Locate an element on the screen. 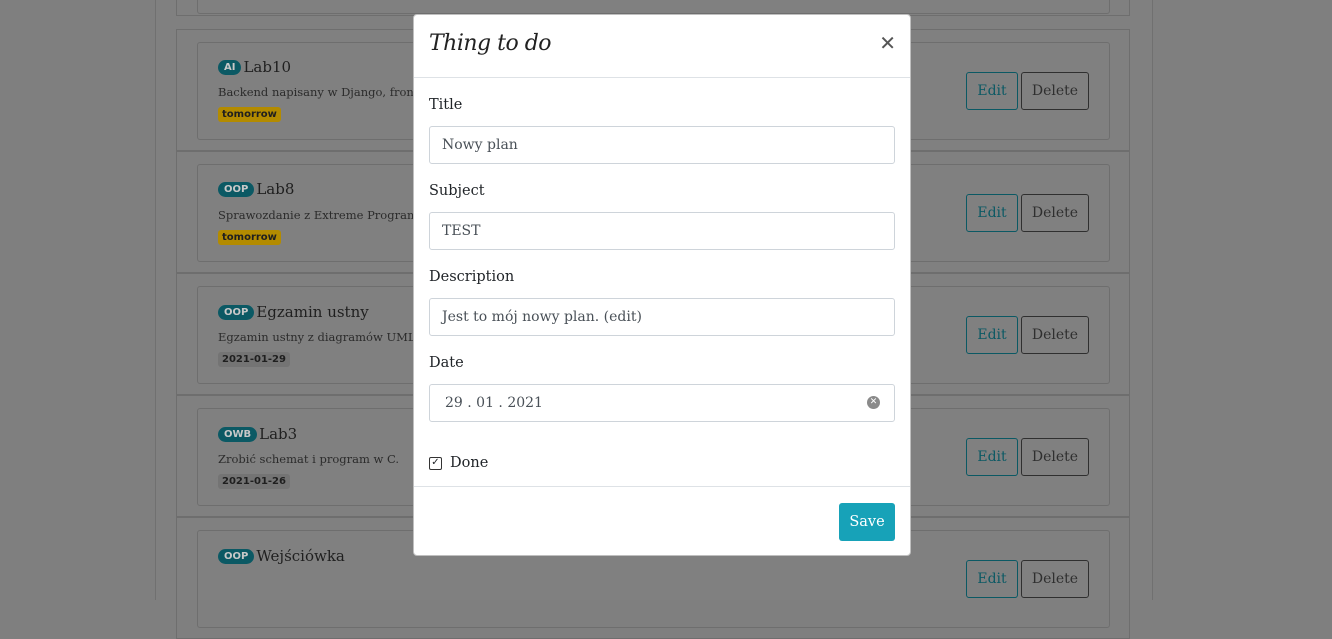  clear-date-icon: ✕ is located at coordinates (873, 402).